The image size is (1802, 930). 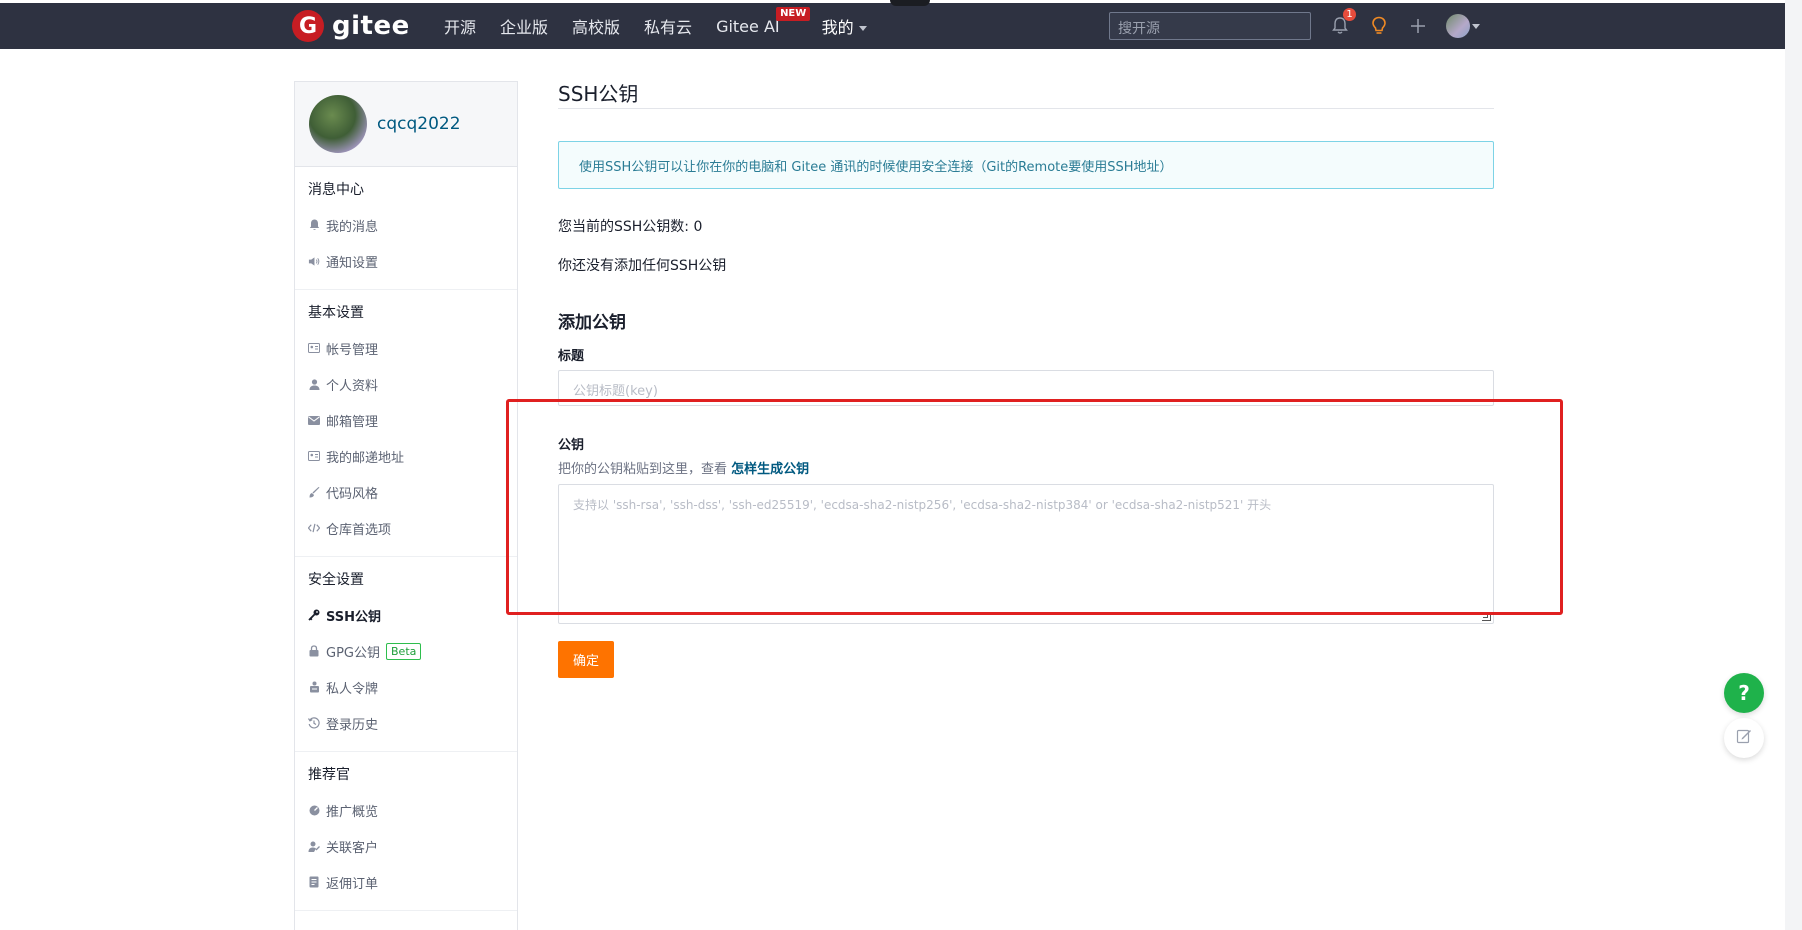 I want to click on title-label: 标题, so click(x=571, y=356).